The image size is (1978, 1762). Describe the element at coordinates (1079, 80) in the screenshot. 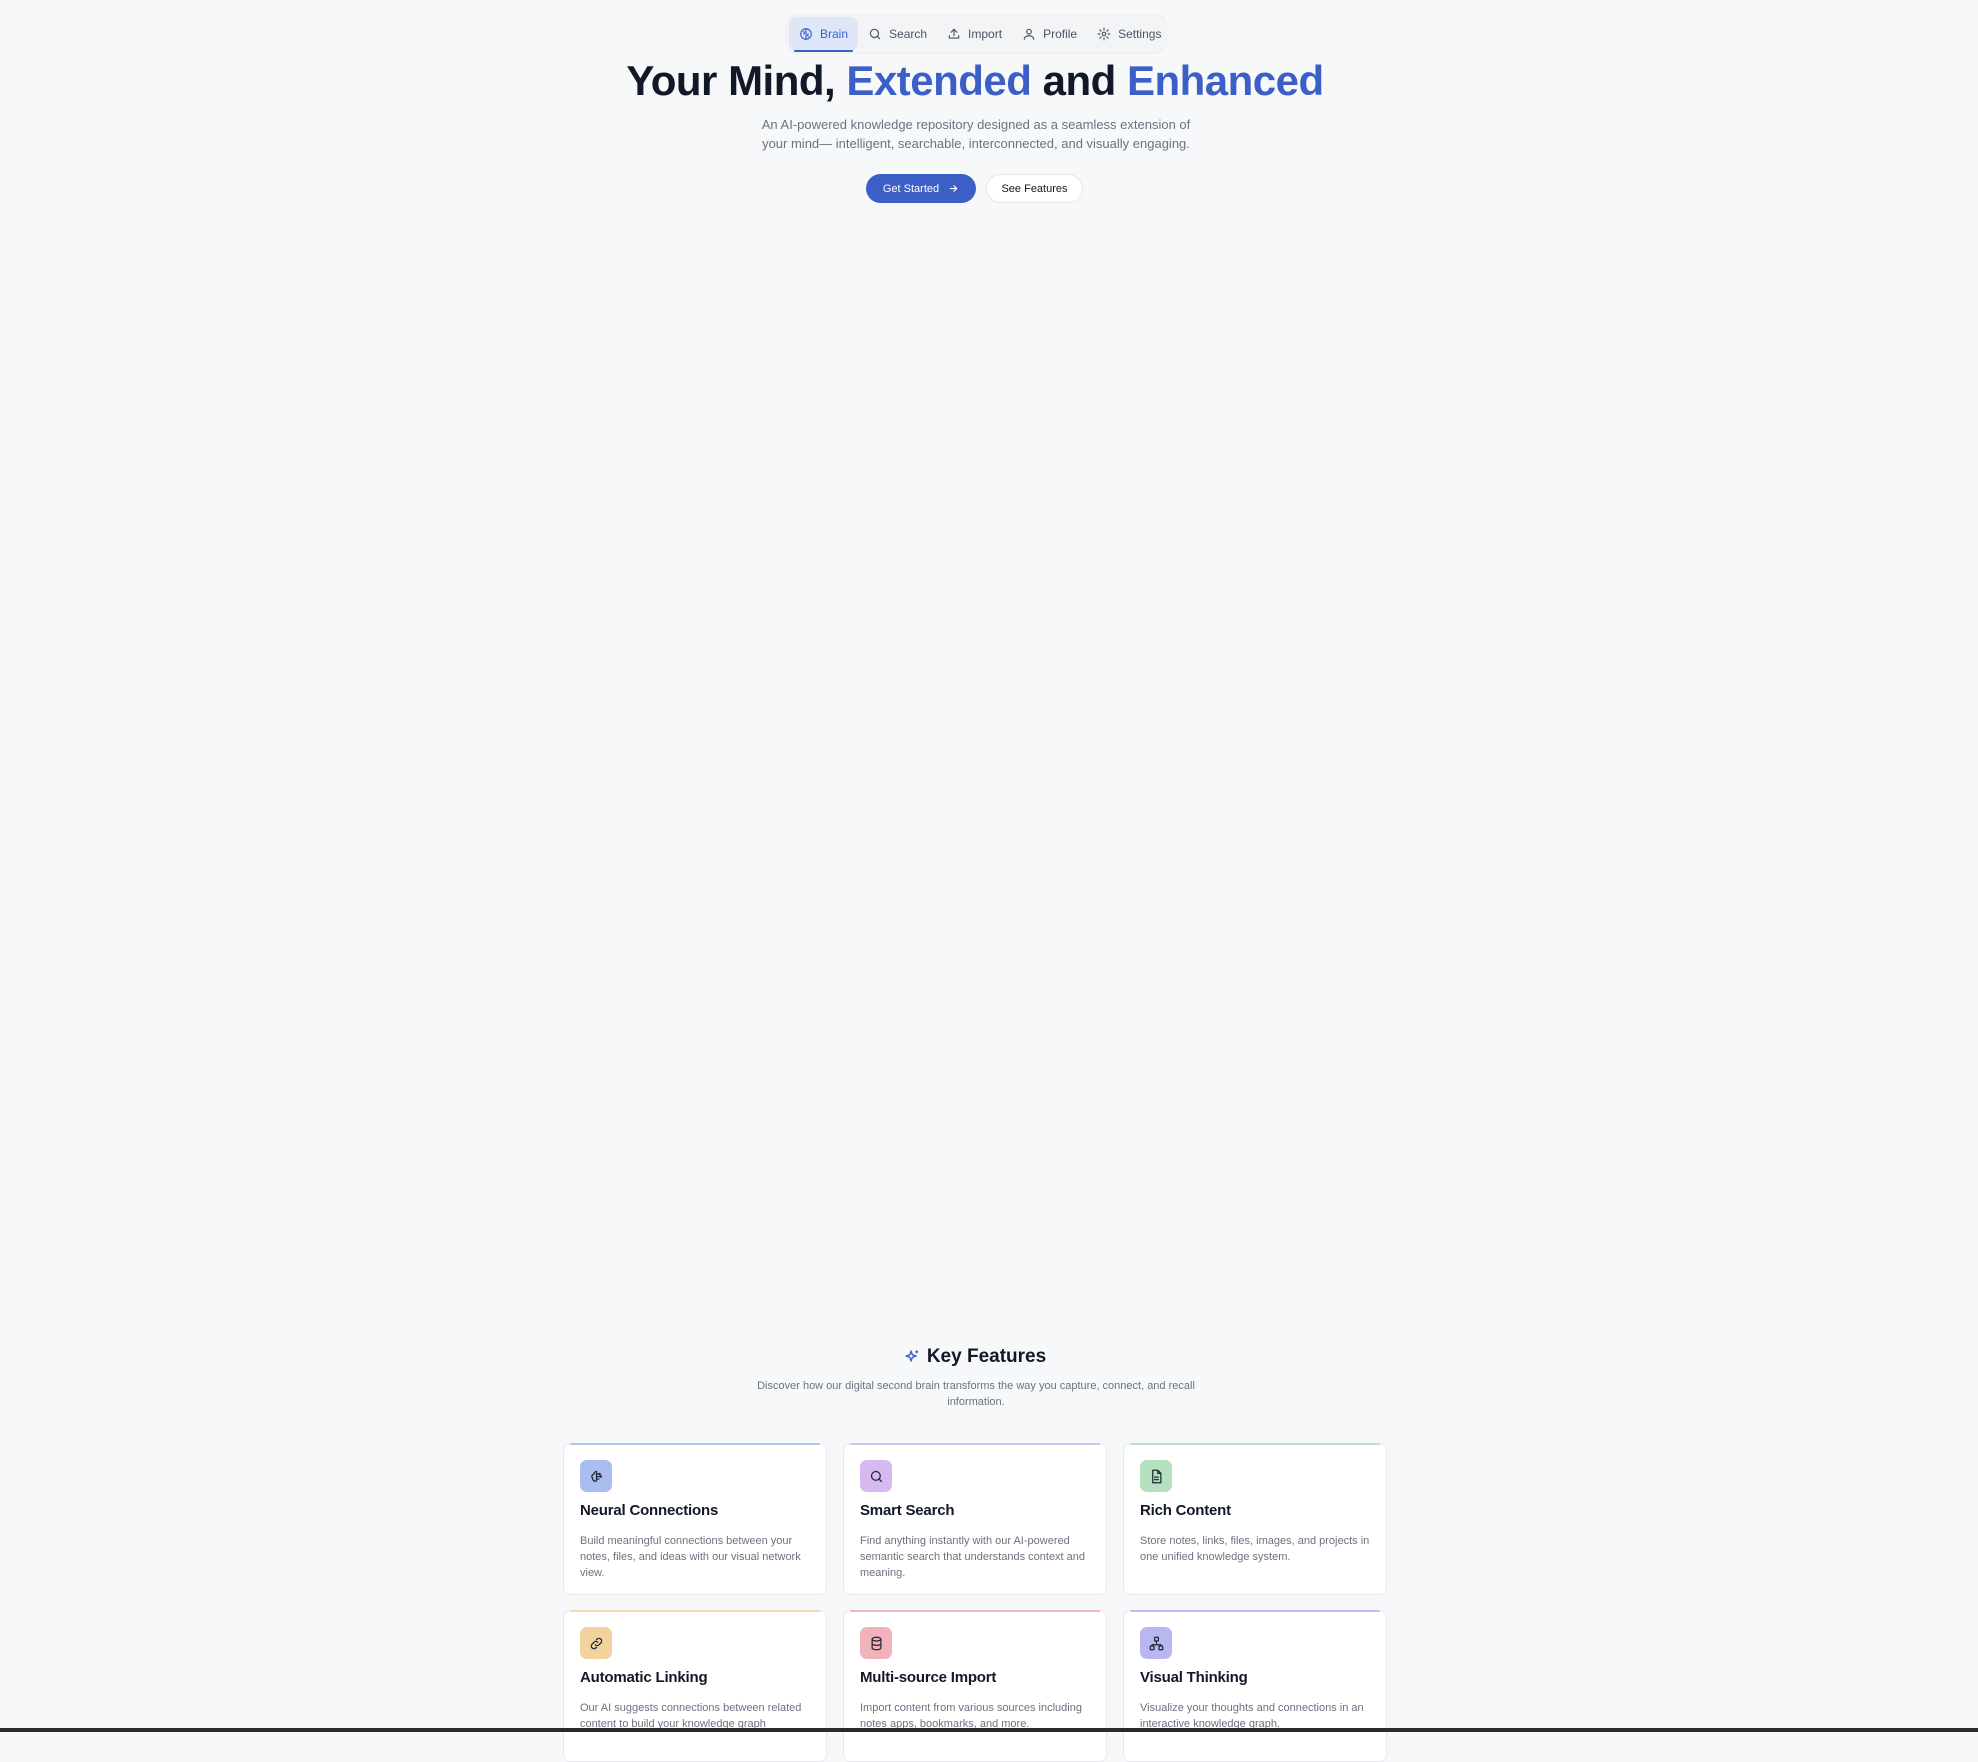

I see `hero-title-part: and` at that location.